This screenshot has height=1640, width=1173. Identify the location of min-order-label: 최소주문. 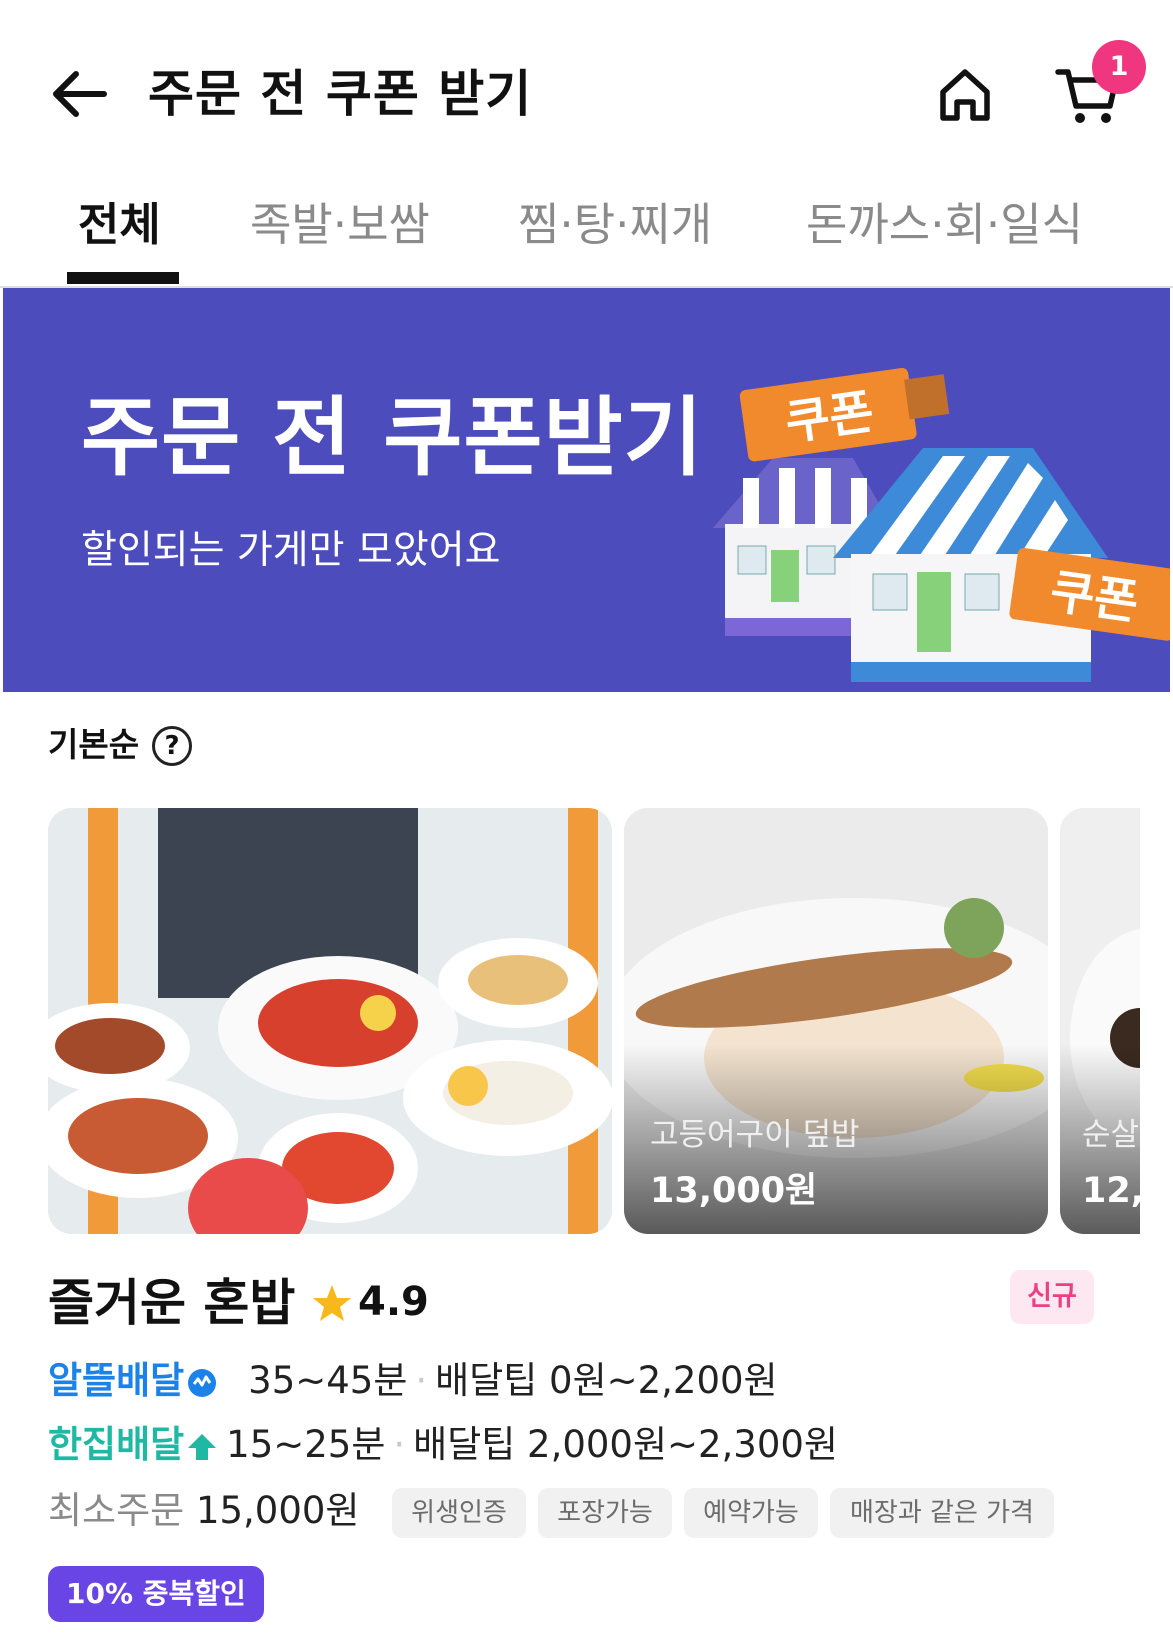
(116, 1510).